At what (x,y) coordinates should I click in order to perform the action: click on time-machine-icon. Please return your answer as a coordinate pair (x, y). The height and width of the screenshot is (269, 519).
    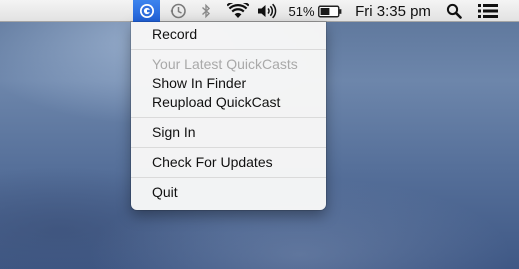
    Looking at the image, I should click on (178, 11).